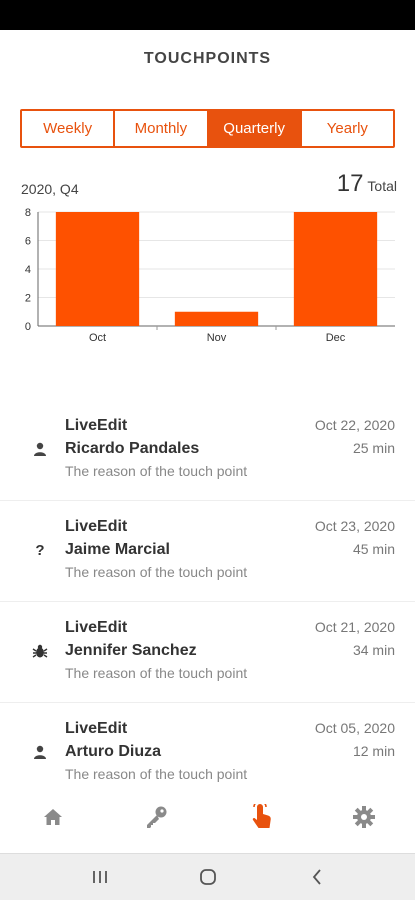  I want to click on y-tick-label: 2, so click(28, 299).